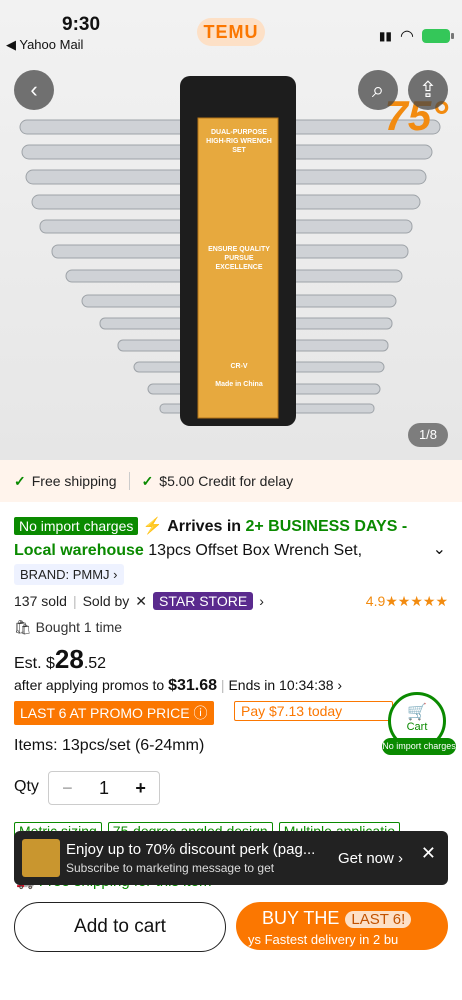 This screenshot has width=462, height=1000. What do you see at coordinates (378, 919) in the screenshot?
I see `last-badge: LAST 6!` at bounding box center [378, 919].